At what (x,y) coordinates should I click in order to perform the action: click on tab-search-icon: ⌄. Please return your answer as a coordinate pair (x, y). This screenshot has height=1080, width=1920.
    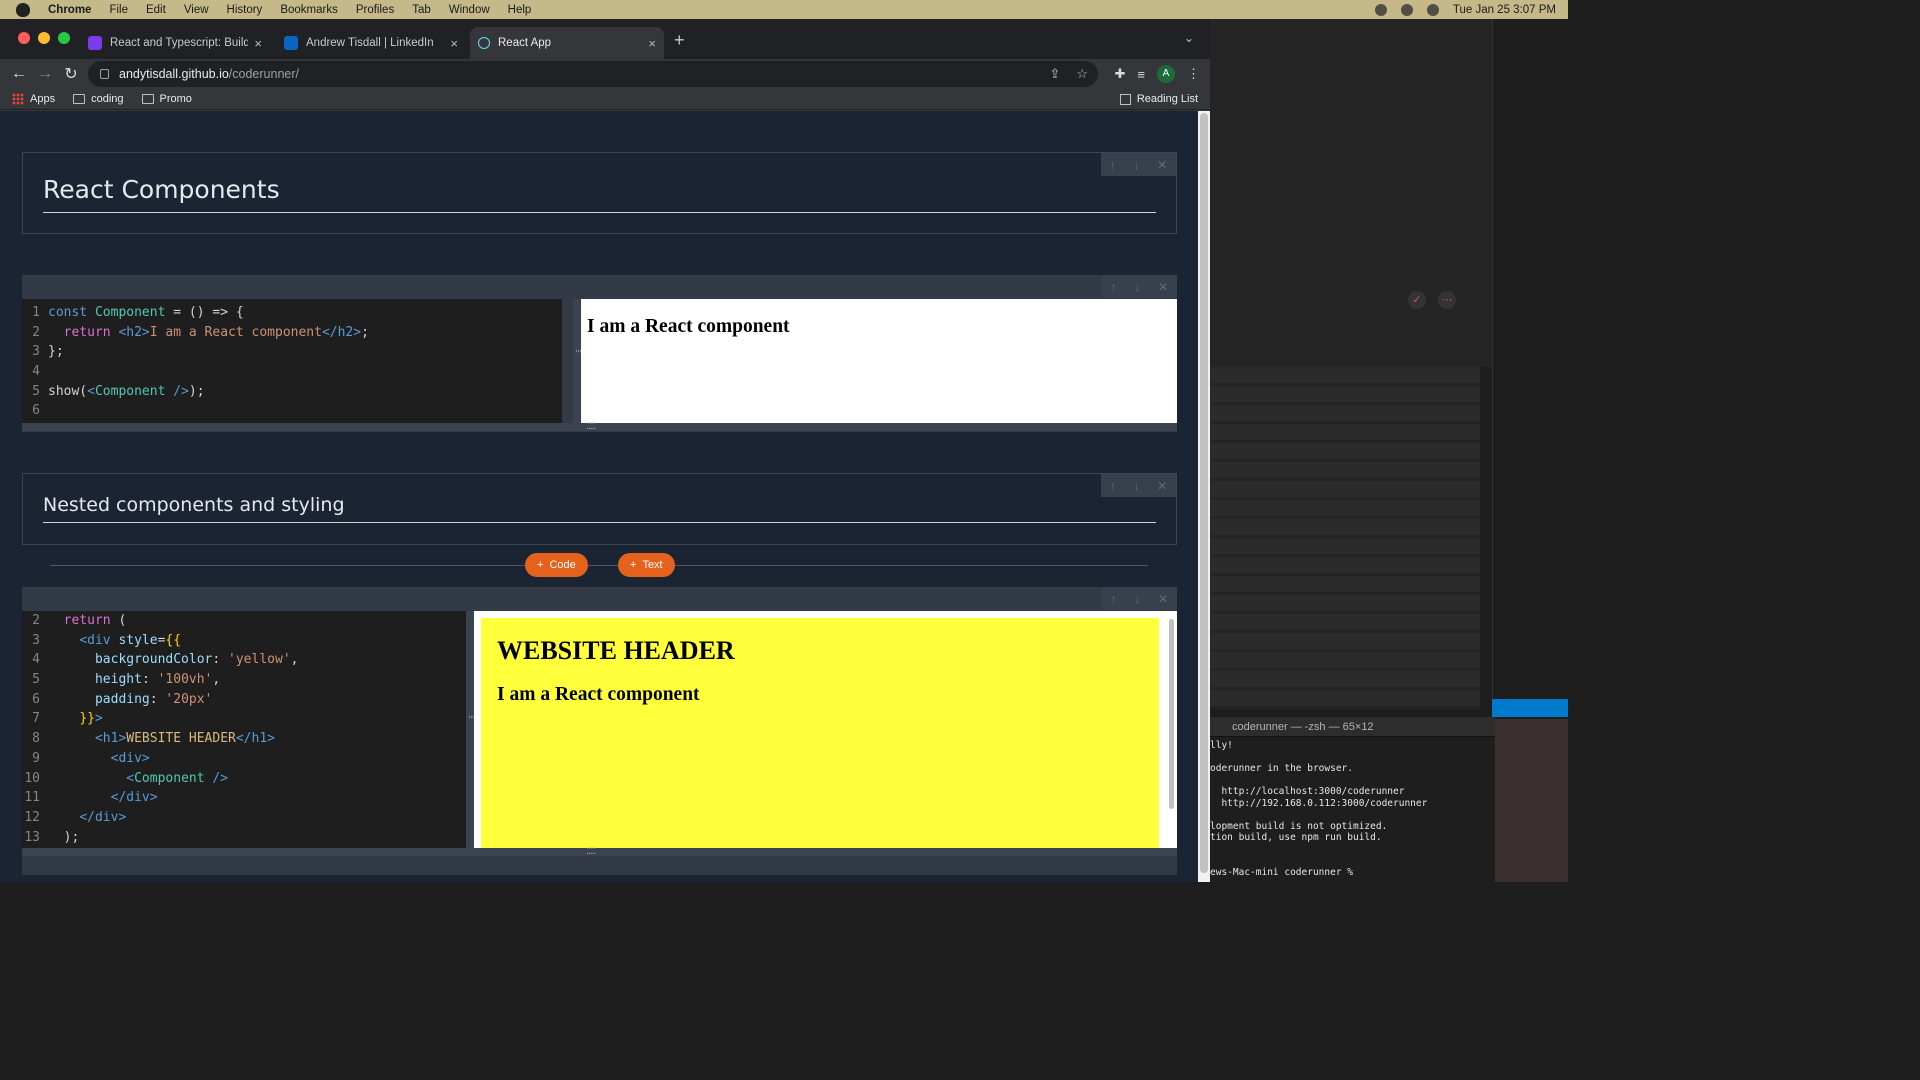
    Looking at the image, I should click on (1189, 38).